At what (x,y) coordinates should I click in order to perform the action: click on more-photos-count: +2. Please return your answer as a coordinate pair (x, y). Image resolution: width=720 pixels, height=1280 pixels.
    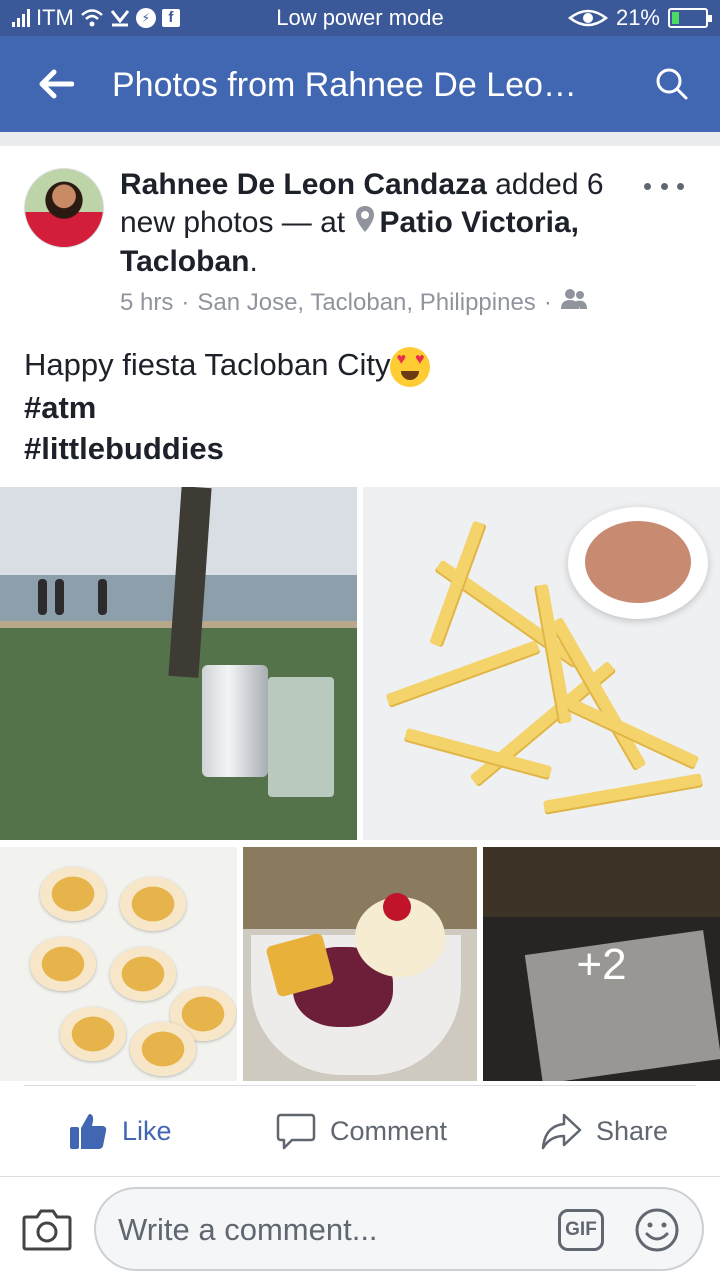
    Looking at the image, I should click on (601, 964).